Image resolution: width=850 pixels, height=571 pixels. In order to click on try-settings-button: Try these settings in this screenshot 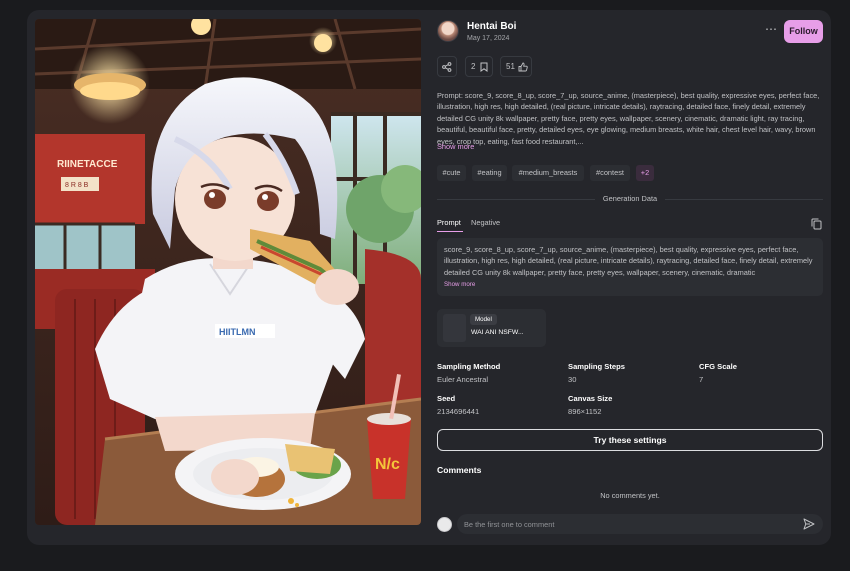, I will do `click(630, 440)`.